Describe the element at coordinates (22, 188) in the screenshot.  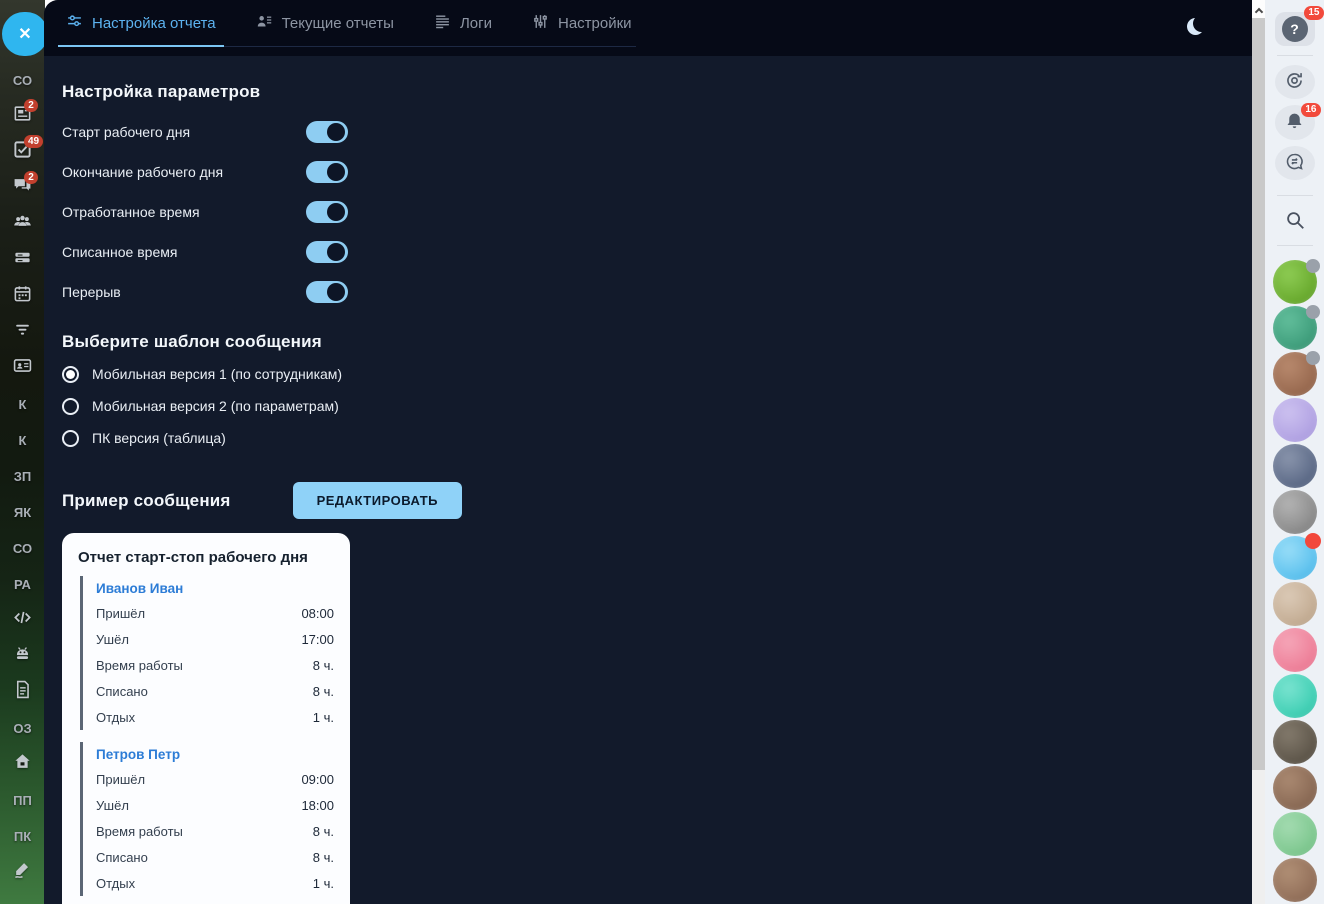
I see `sidebar-item-chat: 2` at that location.